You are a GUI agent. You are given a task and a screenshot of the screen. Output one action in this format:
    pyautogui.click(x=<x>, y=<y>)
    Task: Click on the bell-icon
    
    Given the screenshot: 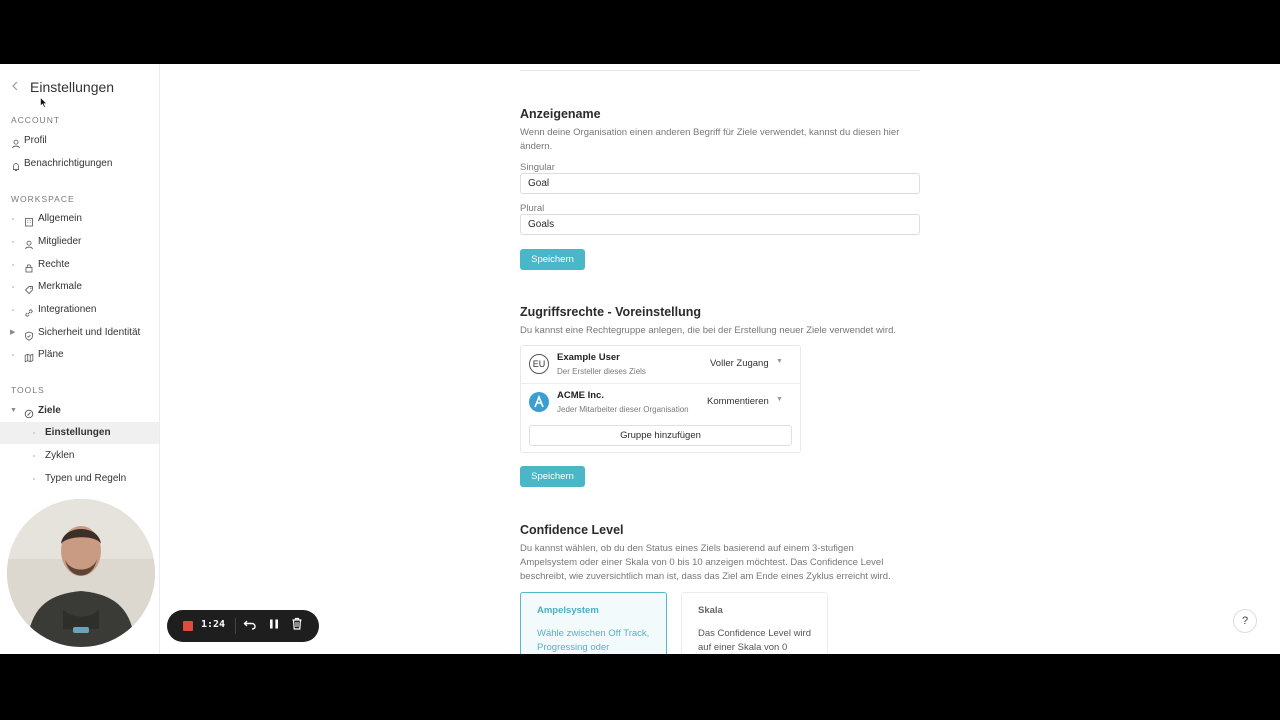 What is the action you would take?
    pyautogui.click(x=16, y=165)
    